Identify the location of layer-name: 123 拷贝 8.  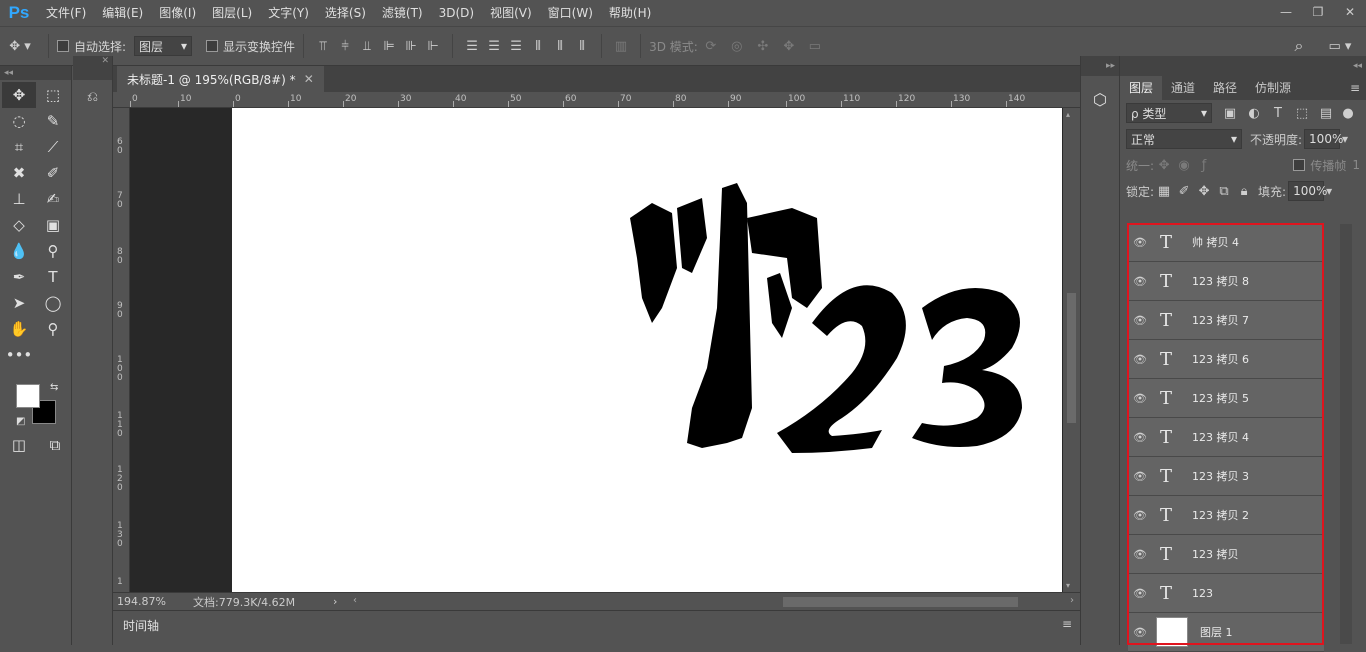
(1214, 281).